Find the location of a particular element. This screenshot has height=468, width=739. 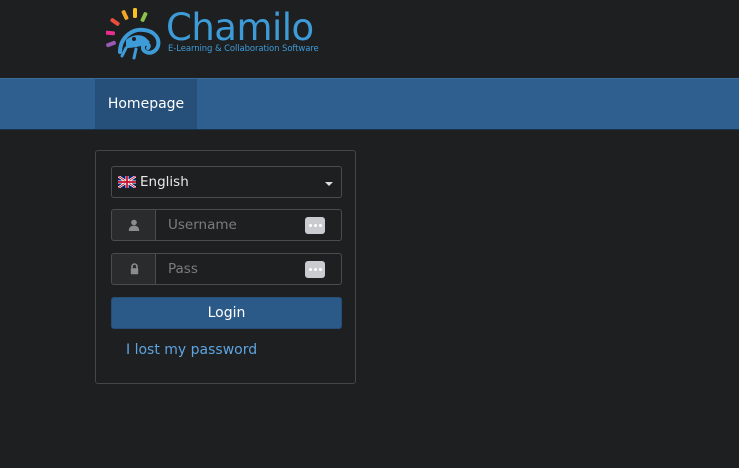

username-group is located at coordinates (226, 225).